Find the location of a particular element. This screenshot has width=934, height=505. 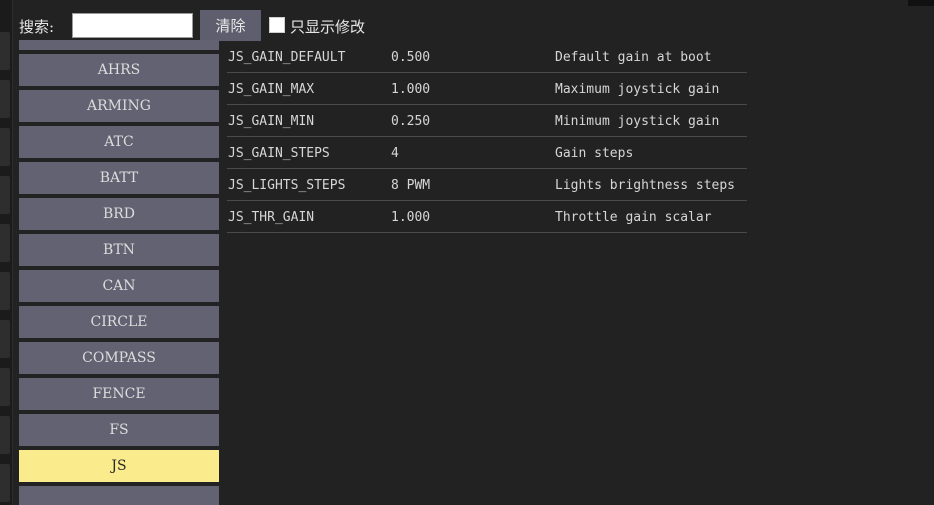

sidebar-item-circle: CIRCLE is located at coordinates (119, 322).